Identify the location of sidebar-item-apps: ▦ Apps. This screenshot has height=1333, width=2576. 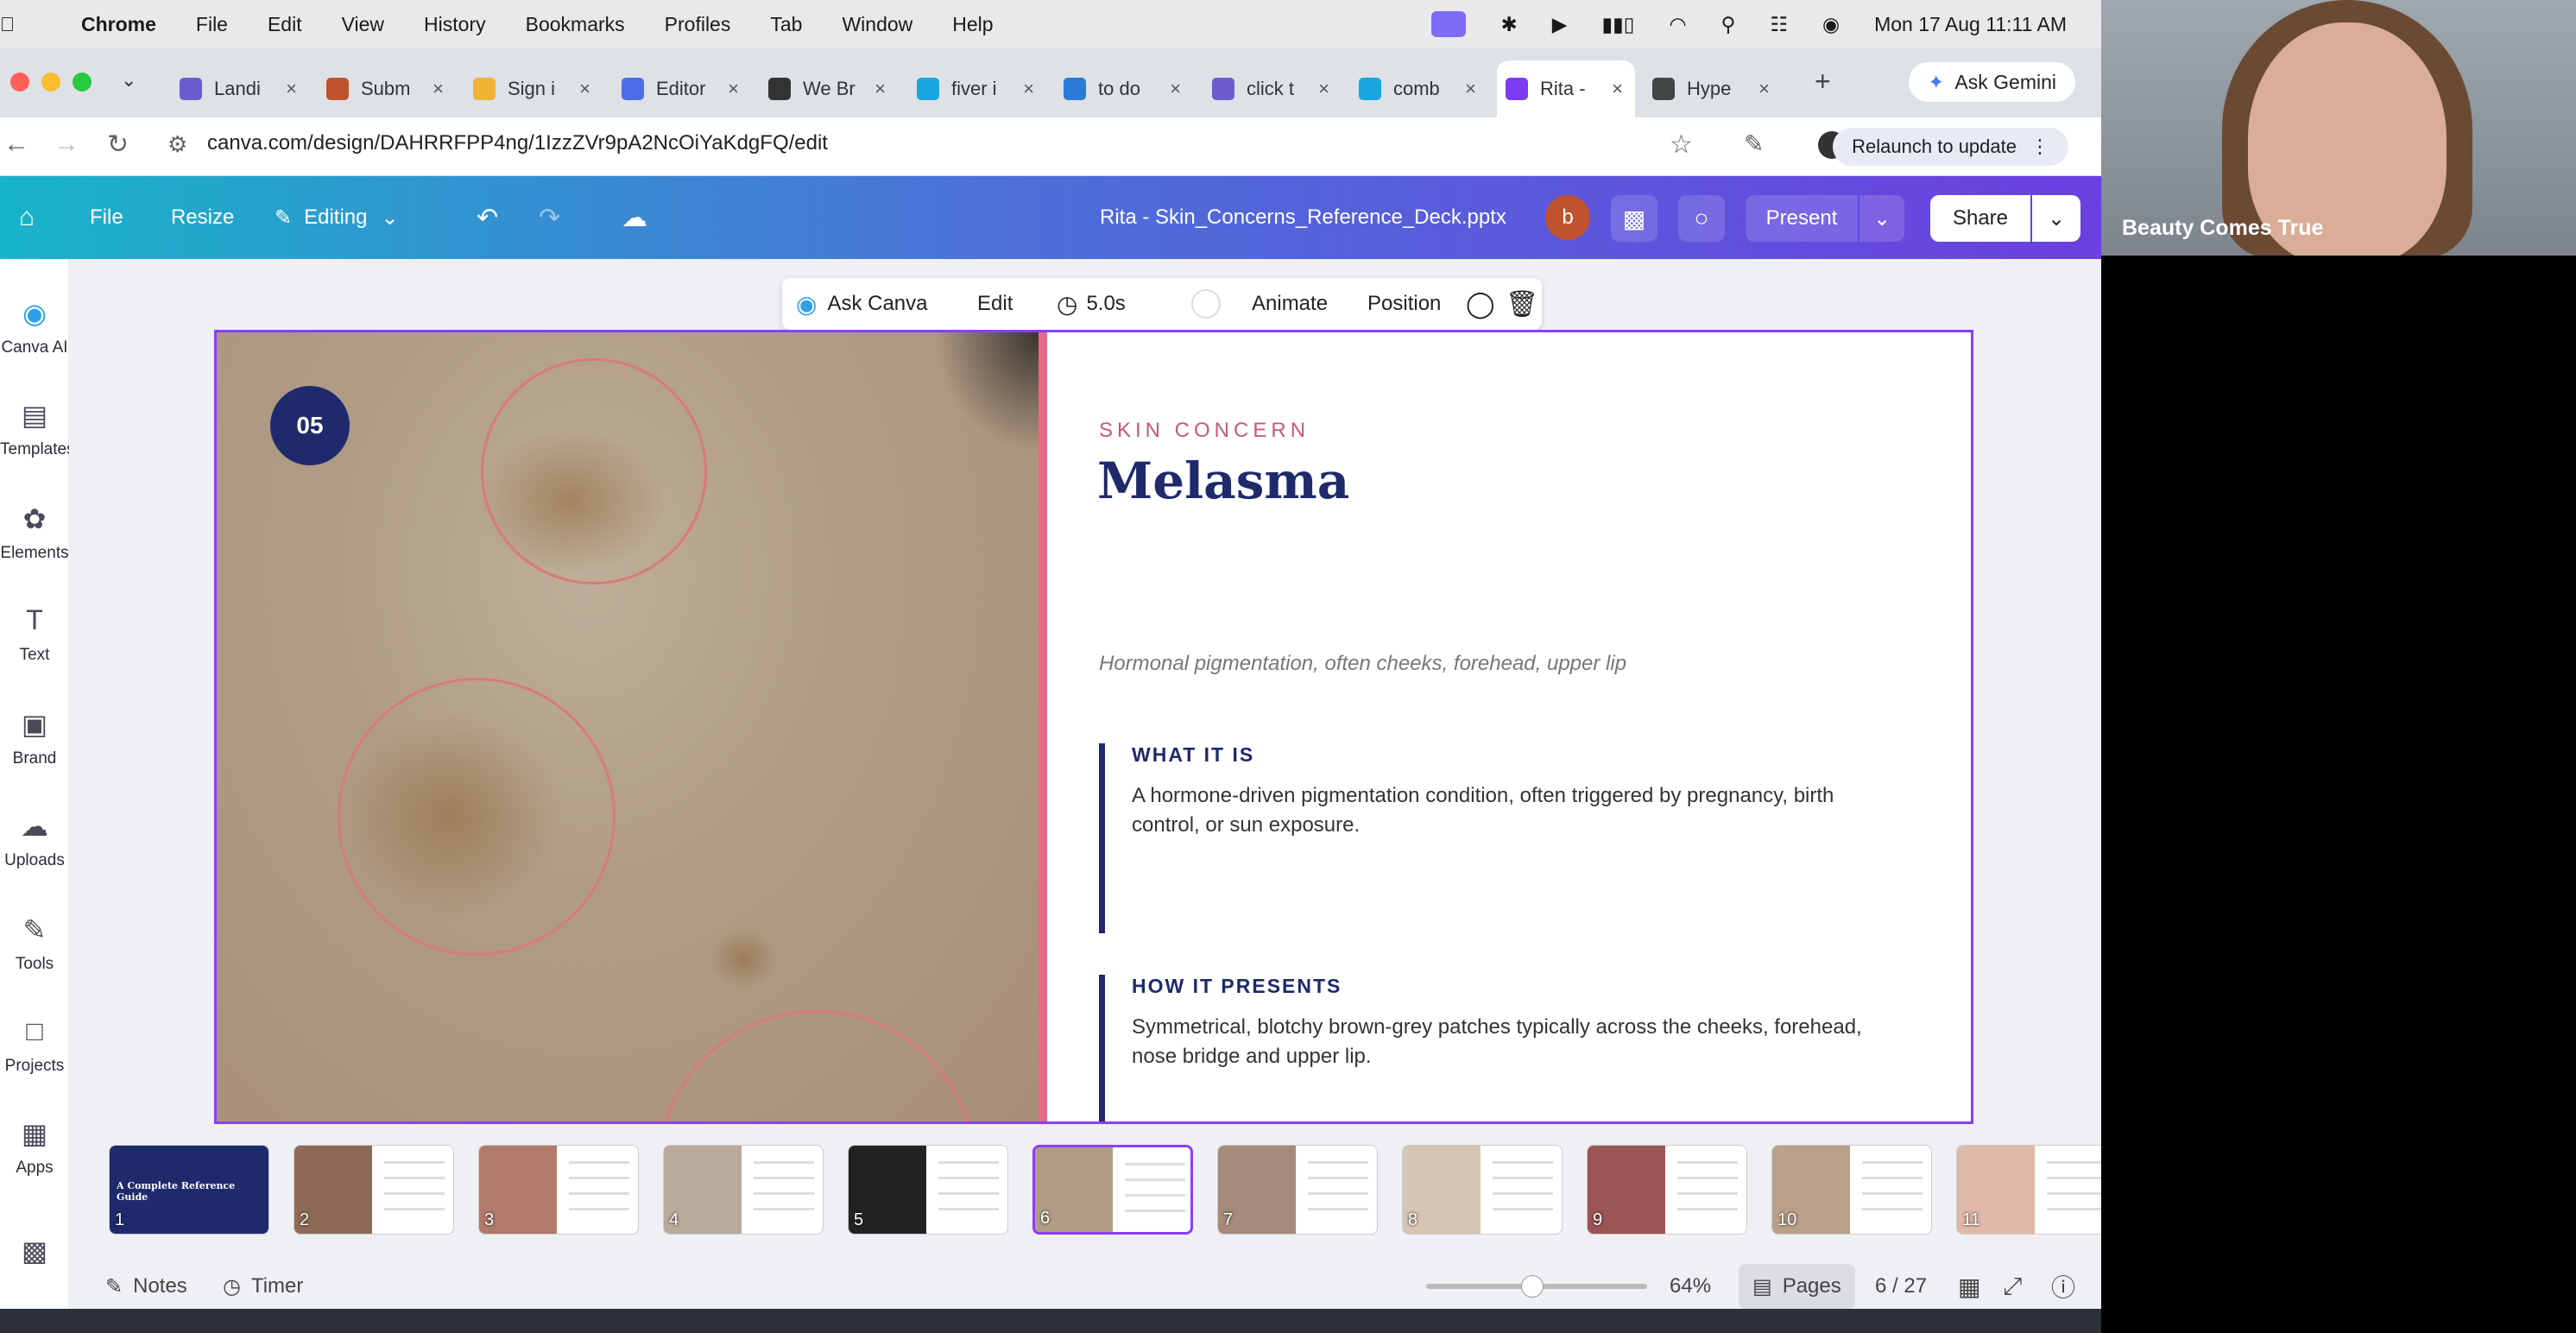
(34, 1147).